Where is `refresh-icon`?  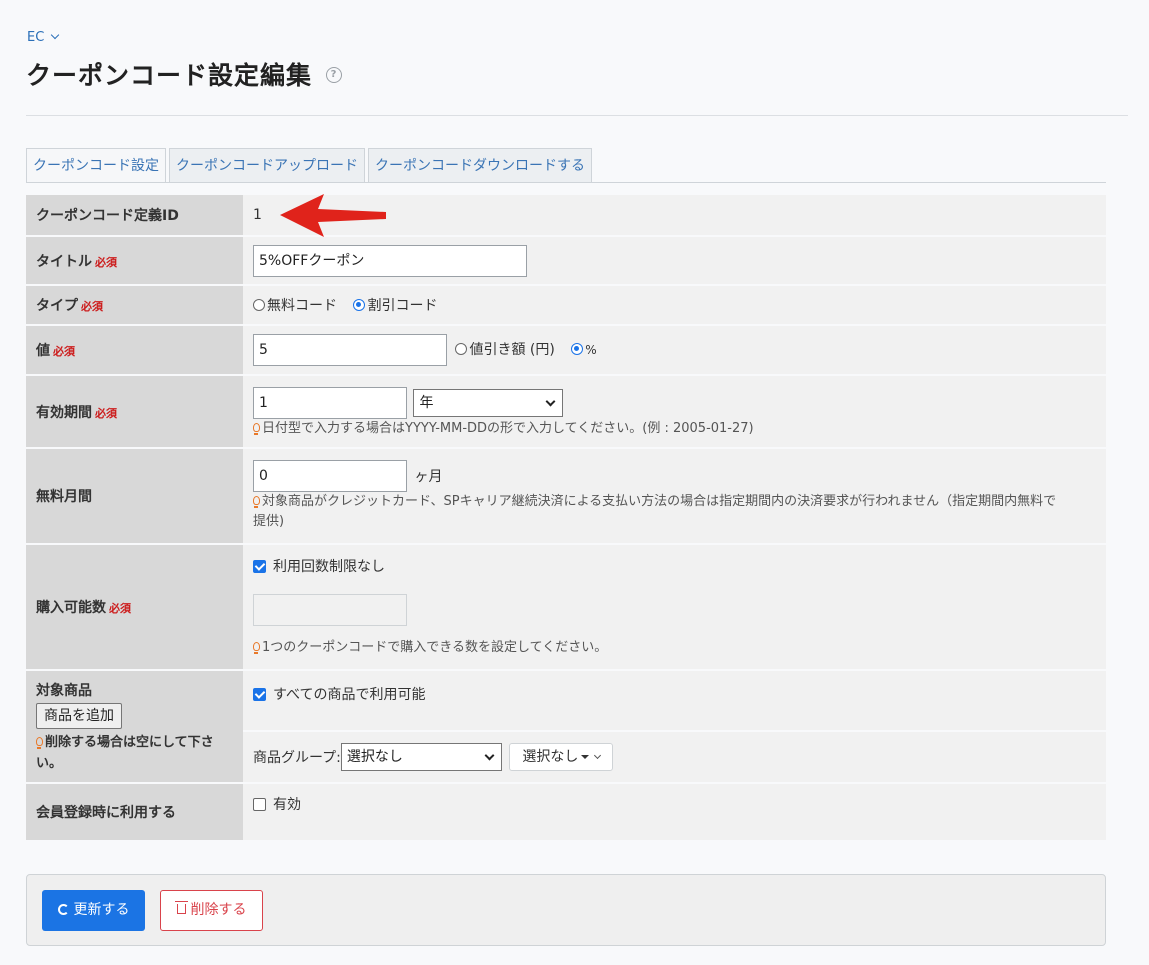
refresh-icon is located at coordinates (63, 909).